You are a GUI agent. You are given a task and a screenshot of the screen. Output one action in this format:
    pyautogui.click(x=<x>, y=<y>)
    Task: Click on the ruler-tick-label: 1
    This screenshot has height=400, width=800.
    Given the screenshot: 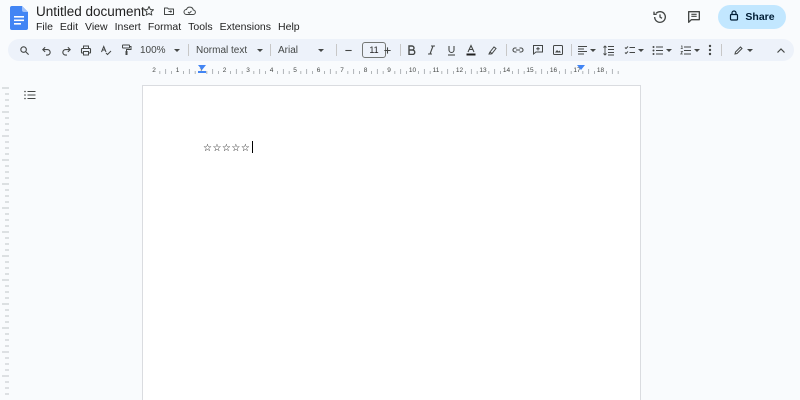 What is the action you would take?
    pyautogui.click(x=178, y=70)
    